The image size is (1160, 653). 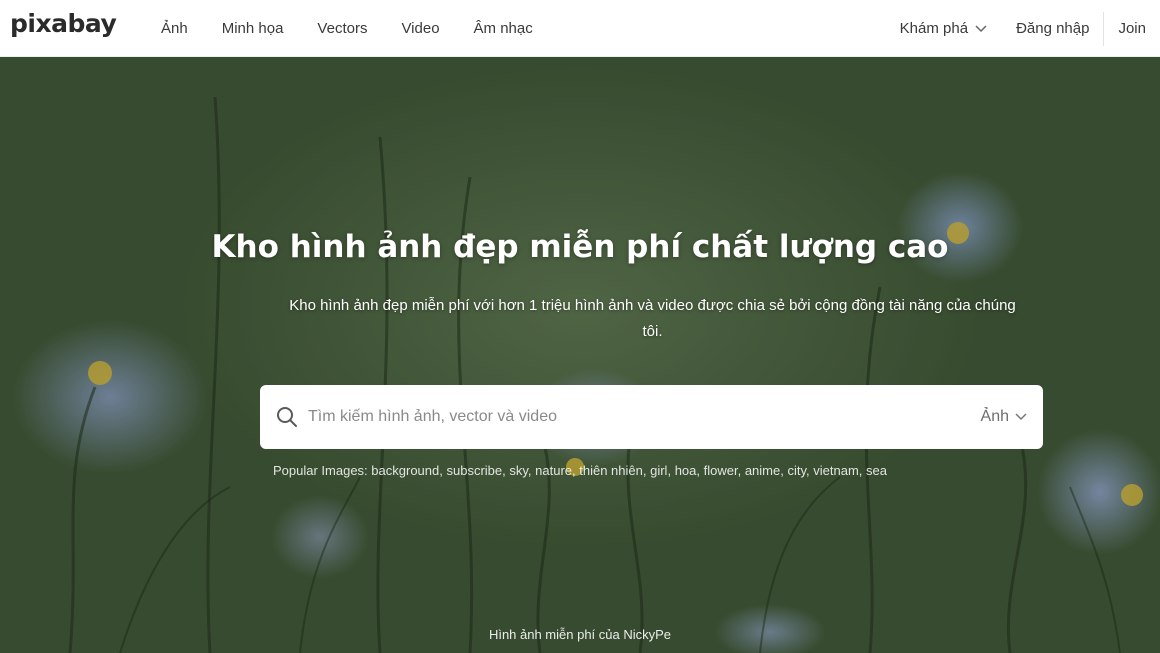 I want to click on popular-tag: sea, so click(x=876, y=470).